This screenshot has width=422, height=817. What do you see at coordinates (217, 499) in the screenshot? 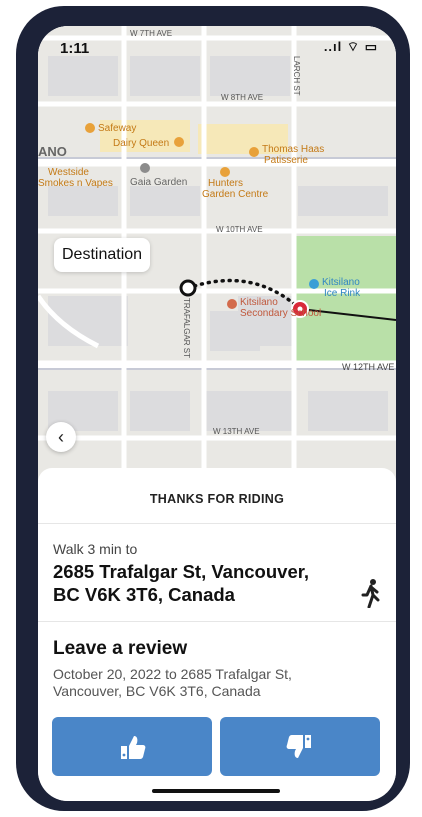
I see `sheet-title: THANKS FOR RIDING` at bounding box center [217, 499].